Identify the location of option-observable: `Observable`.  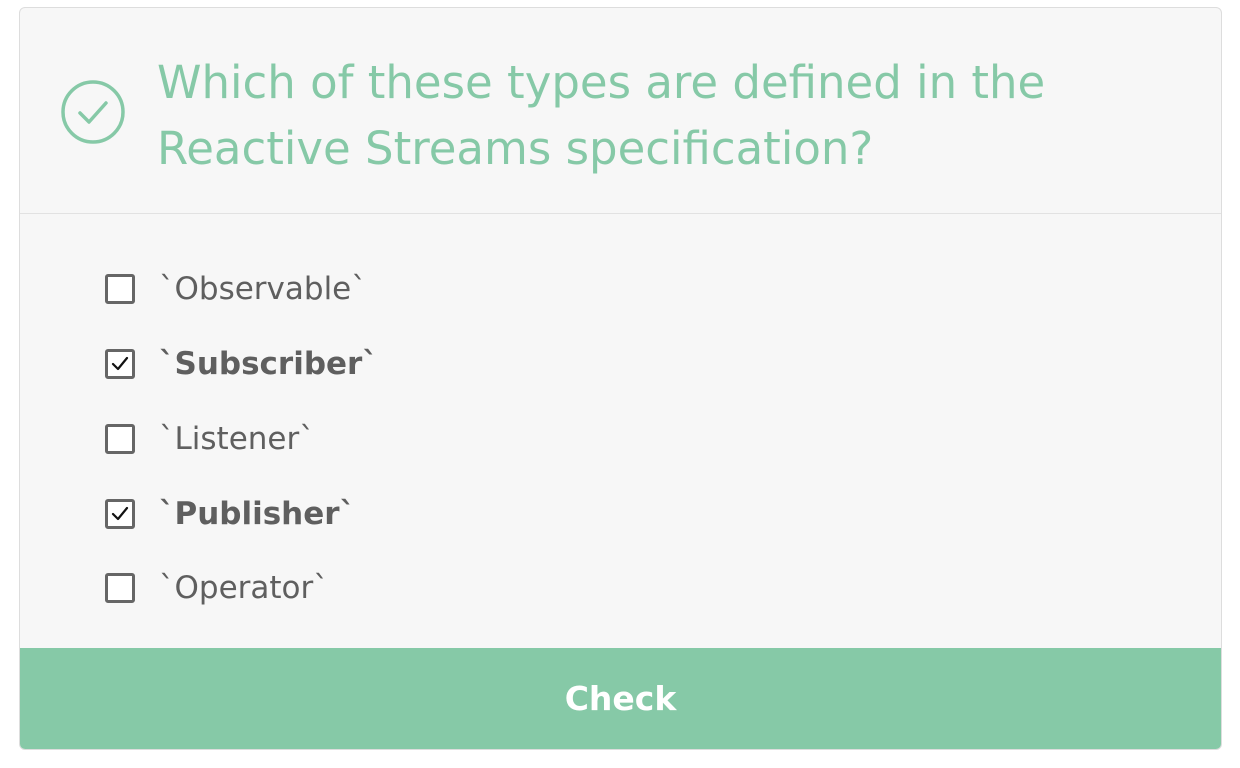
(236, 289).